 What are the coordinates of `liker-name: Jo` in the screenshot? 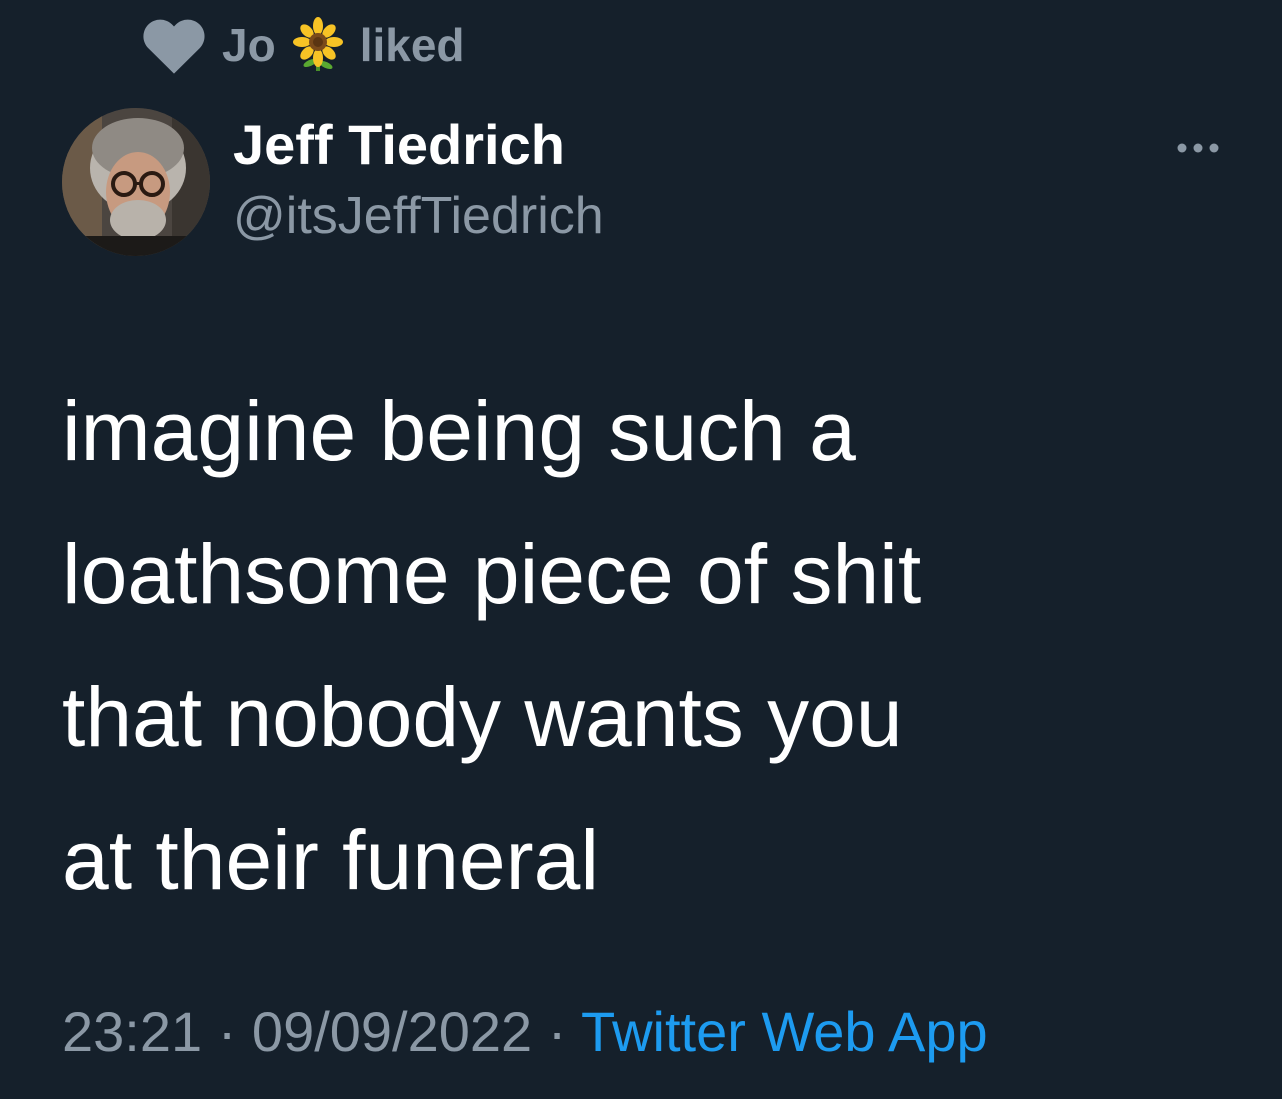 It's located at (249, 45).